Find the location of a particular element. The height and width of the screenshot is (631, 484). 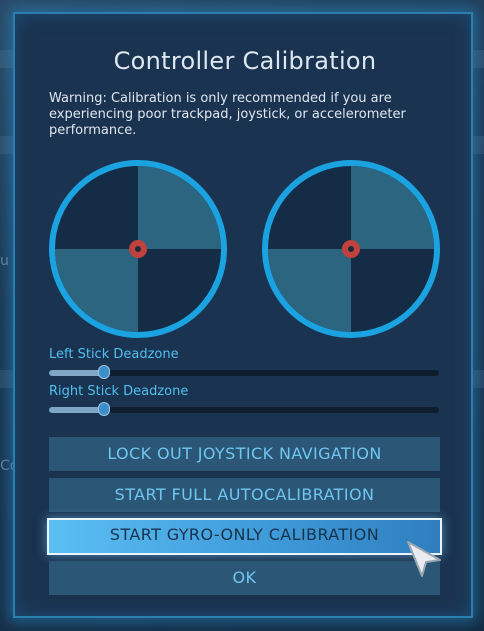

right-stick-visualizer is located at coordinates (351, 249).